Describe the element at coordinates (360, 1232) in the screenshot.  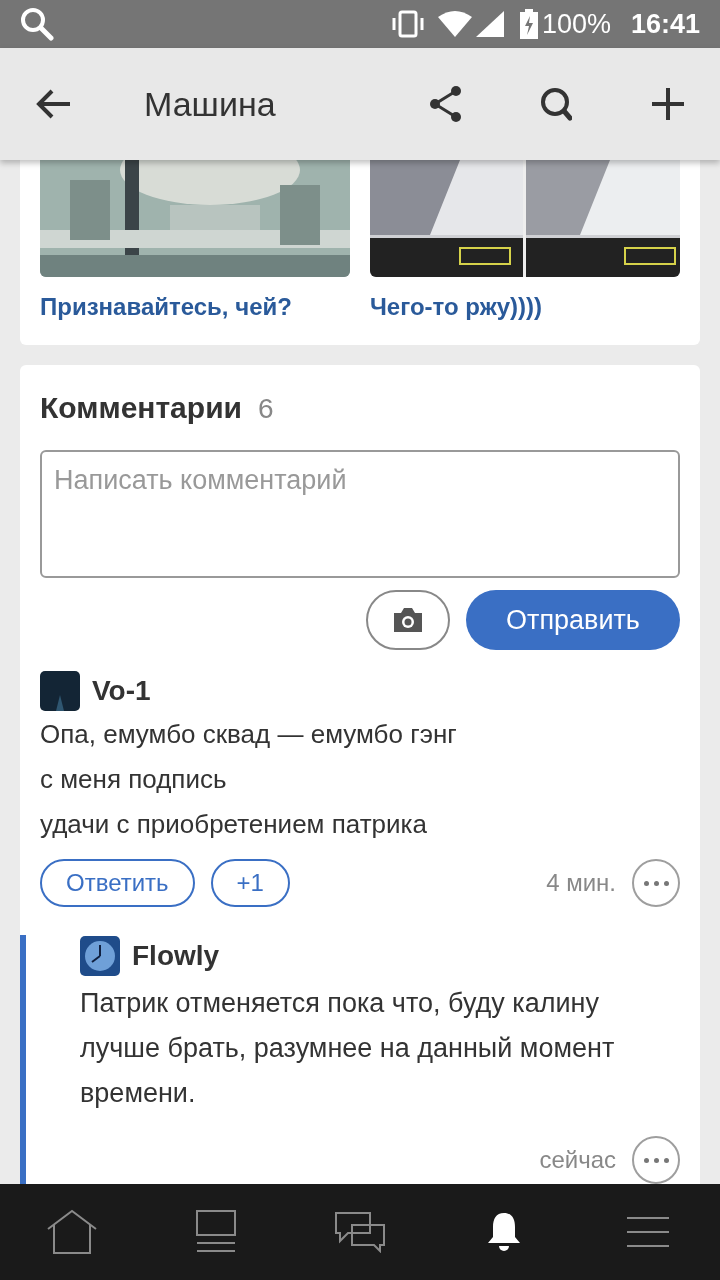
I see `chat-icon` at that location.